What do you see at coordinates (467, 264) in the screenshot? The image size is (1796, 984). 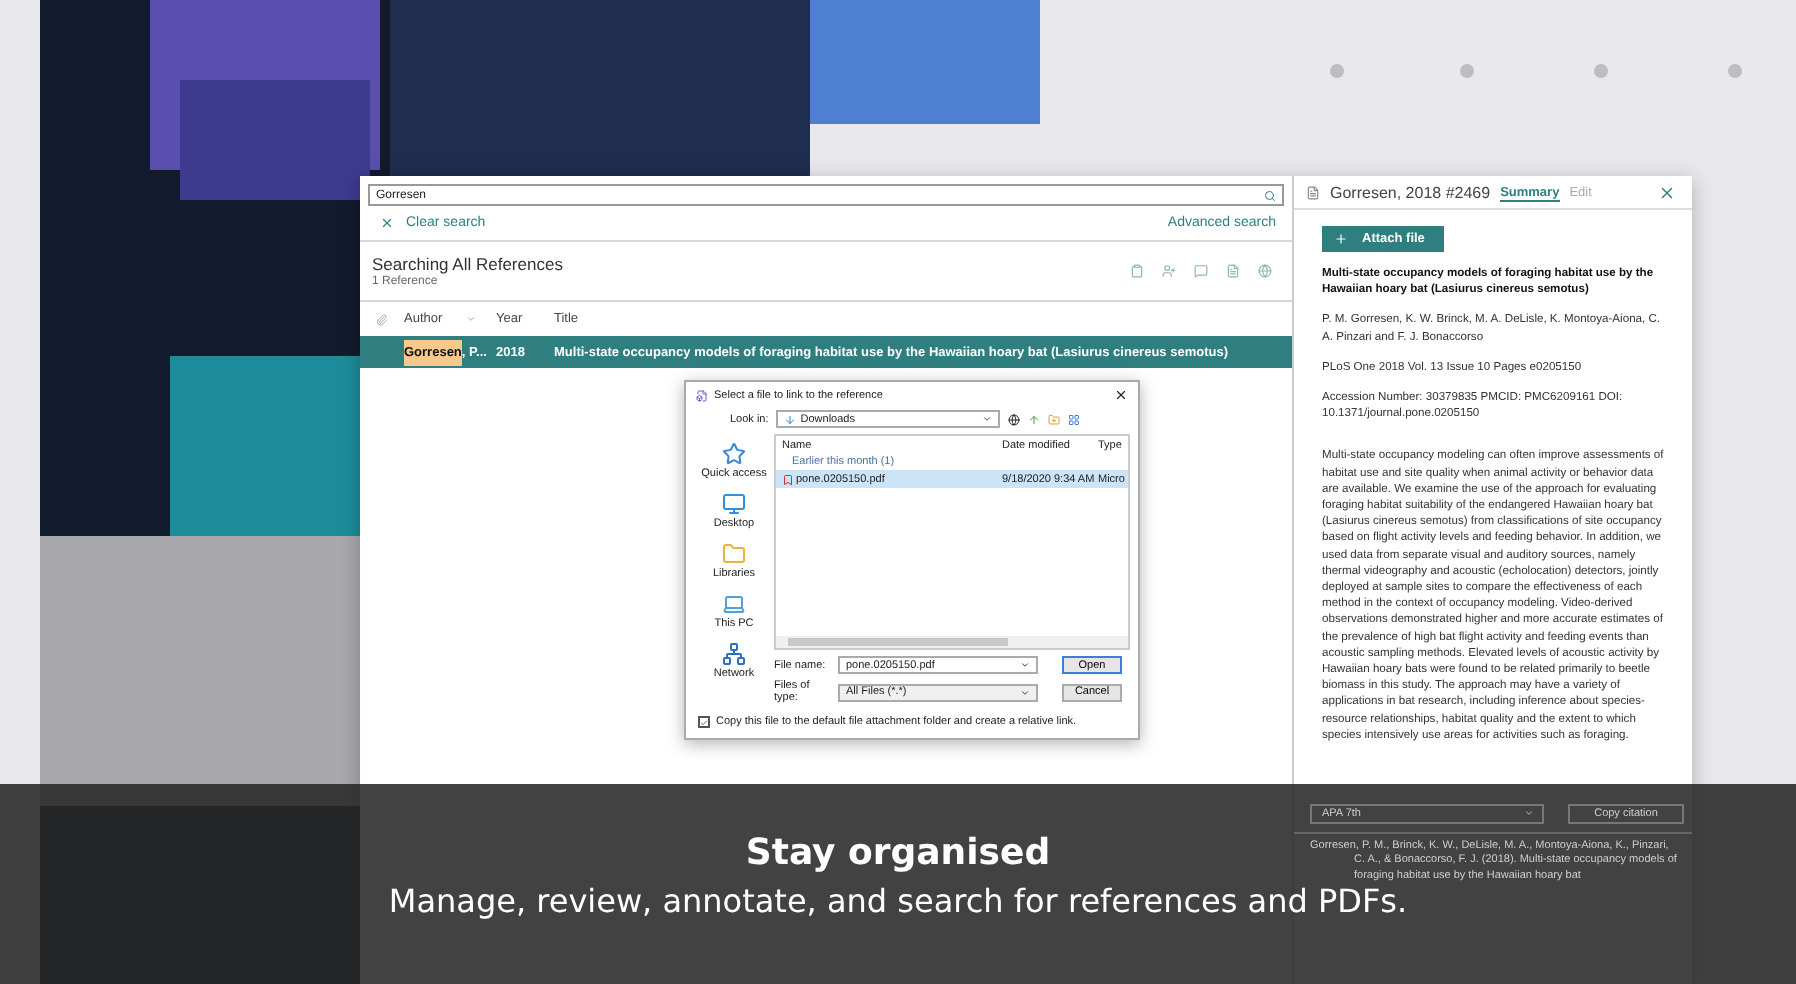 I see `results-title: Searching All References` at bounding box center [467, 264].